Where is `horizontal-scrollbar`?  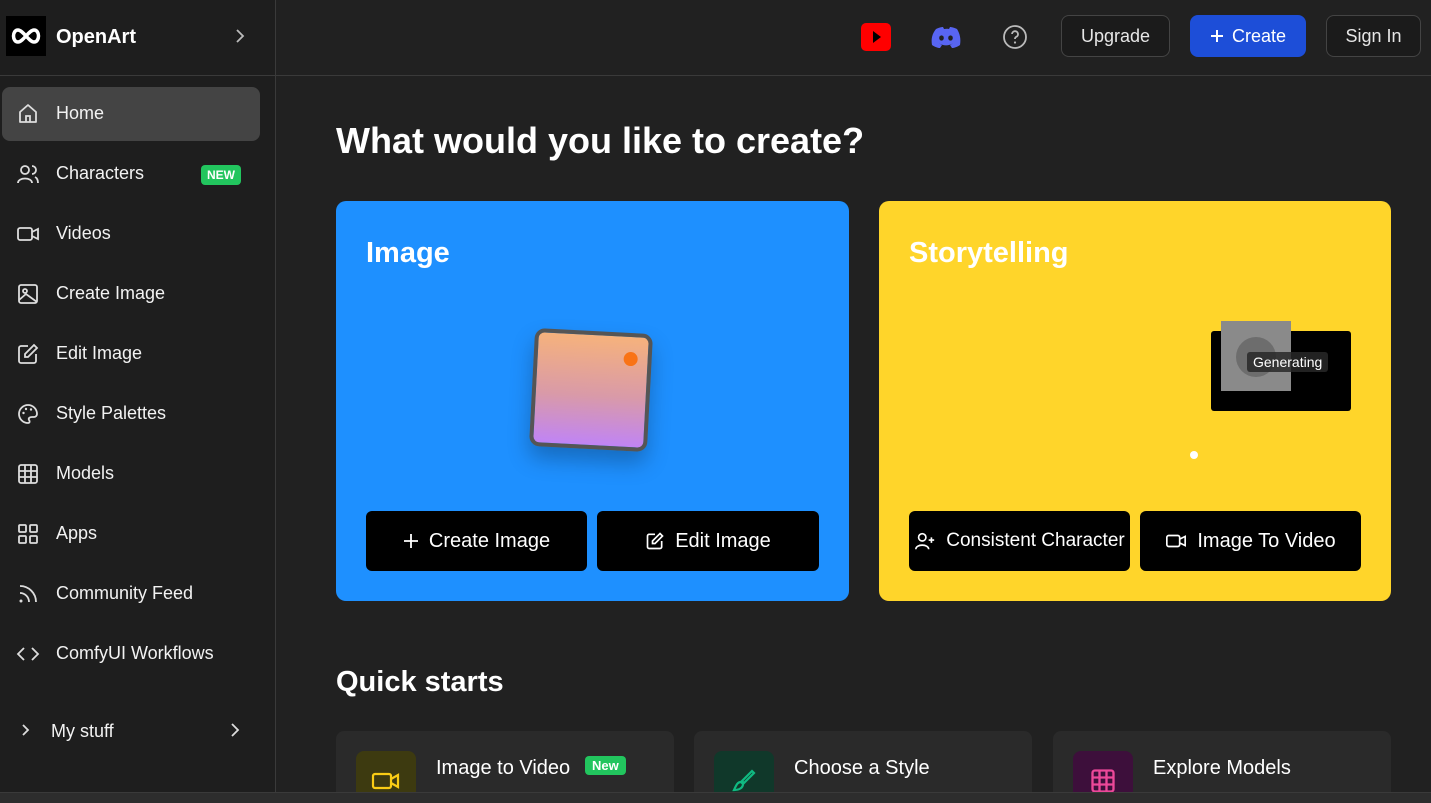 horizontal-scrollbar is located at coordinates (715, 797).